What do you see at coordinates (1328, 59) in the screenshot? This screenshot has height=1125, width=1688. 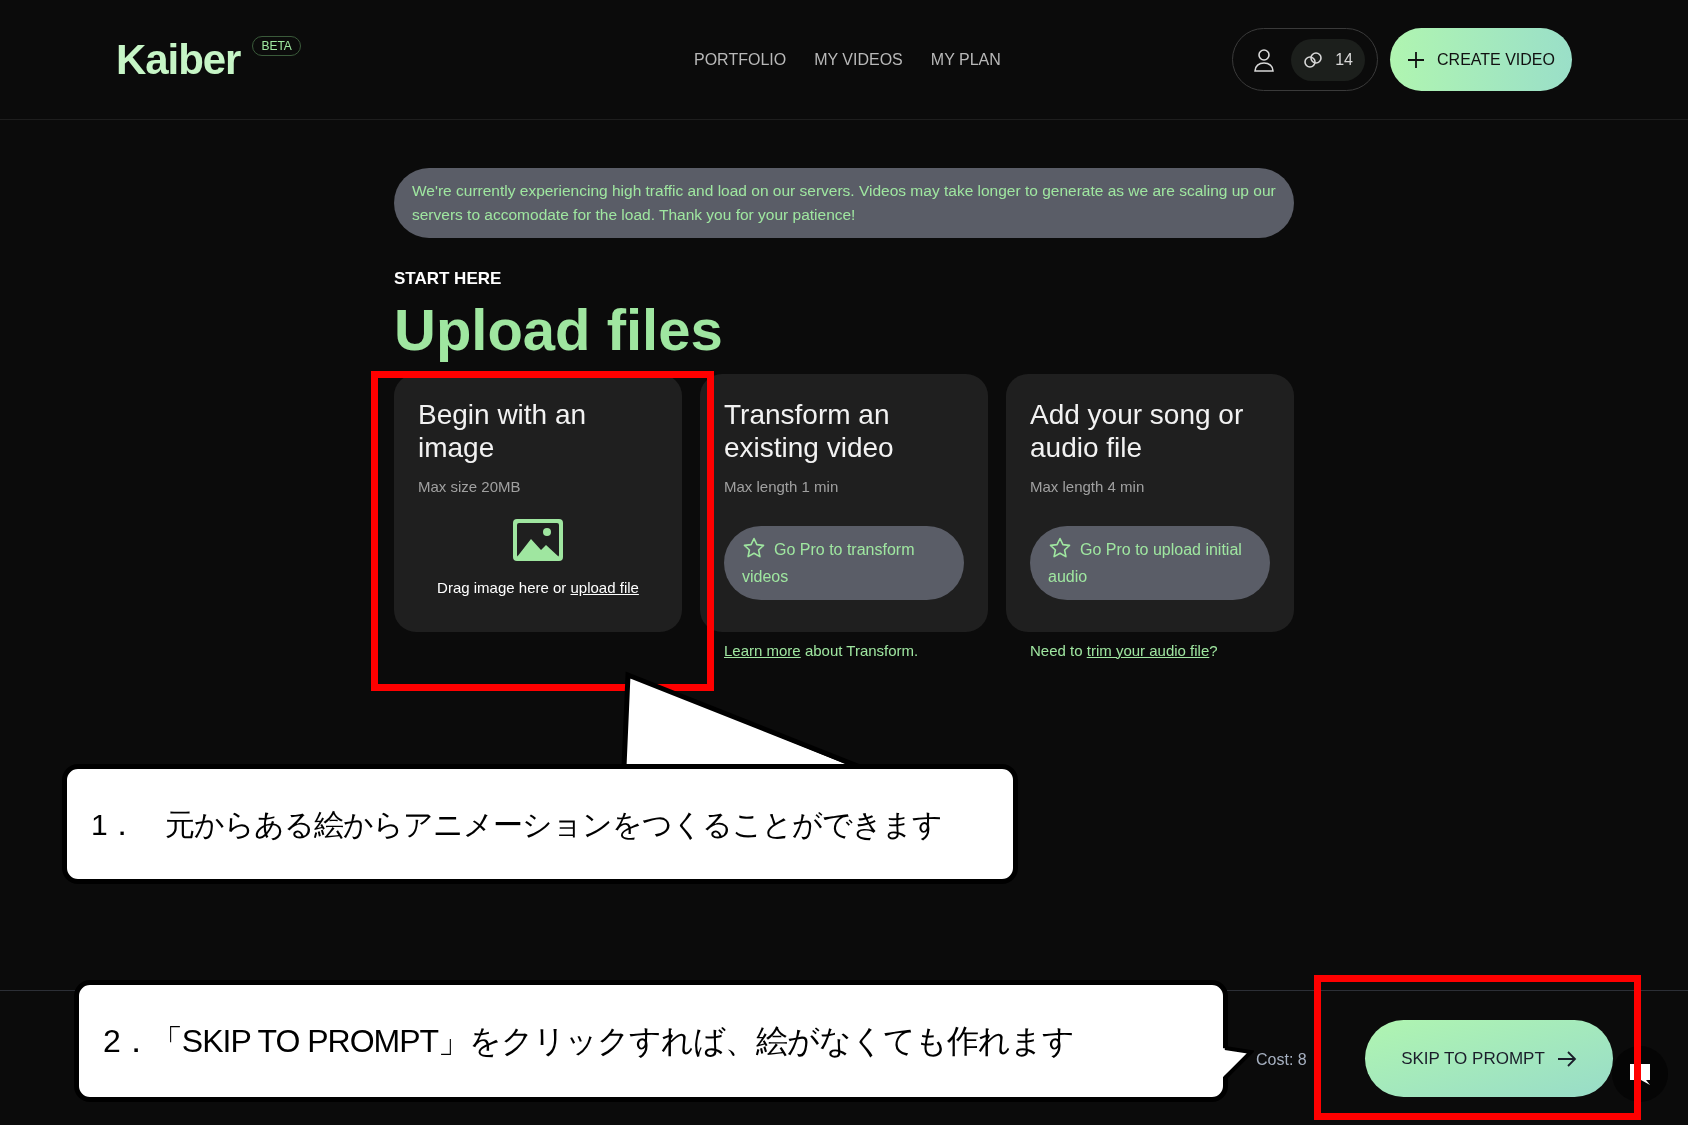 I see `credits-badge: 14` at bounding box center [1328, 59].